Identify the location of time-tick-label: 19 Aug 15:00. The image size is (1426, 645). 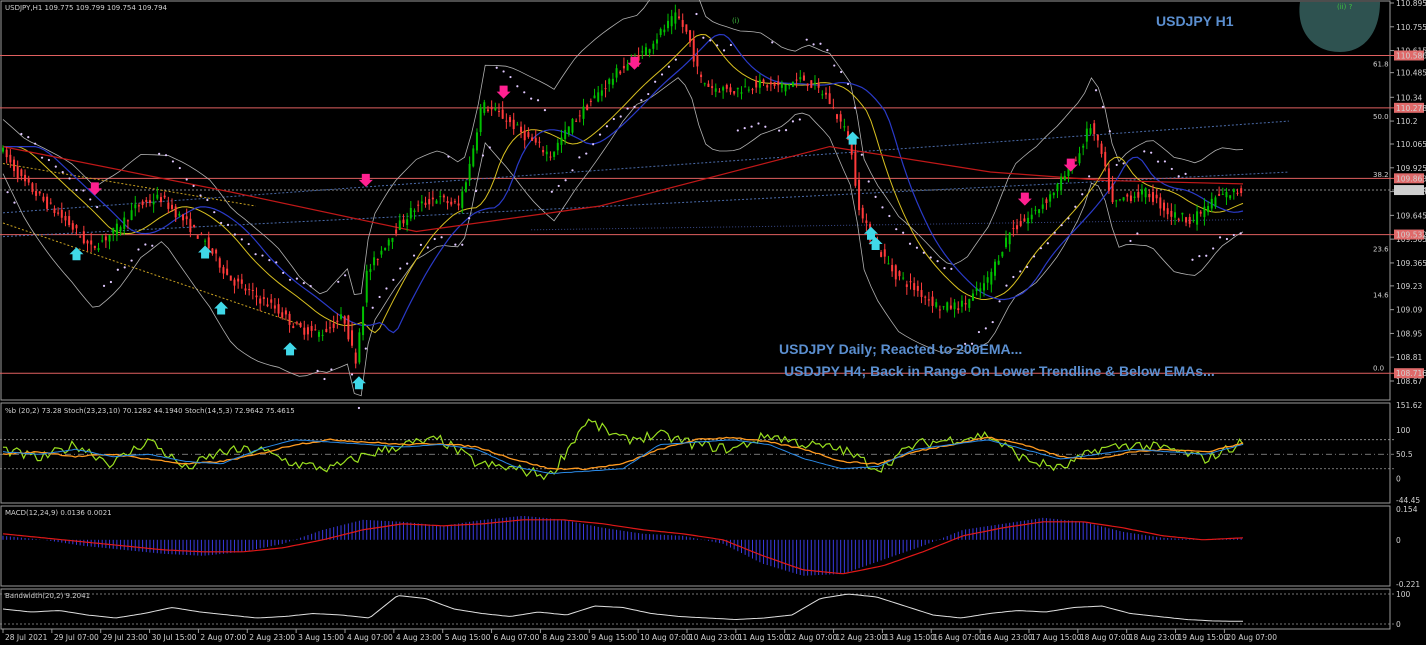
(1203, 637).